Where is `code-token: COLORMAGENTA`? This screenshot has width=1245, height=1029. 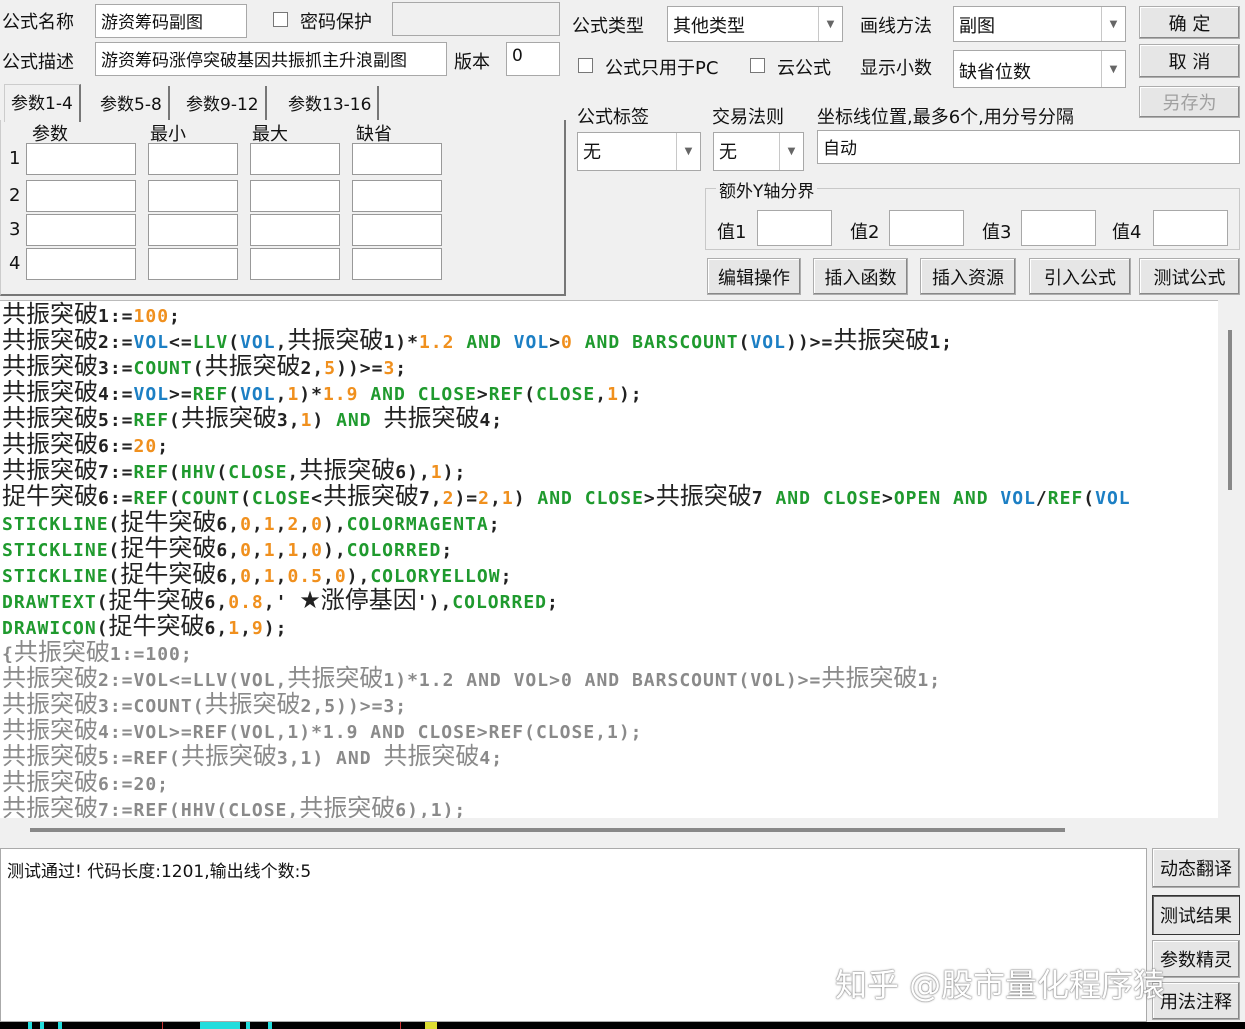
code-token: COLORMAGENTA is located at coordinates (417, 524).